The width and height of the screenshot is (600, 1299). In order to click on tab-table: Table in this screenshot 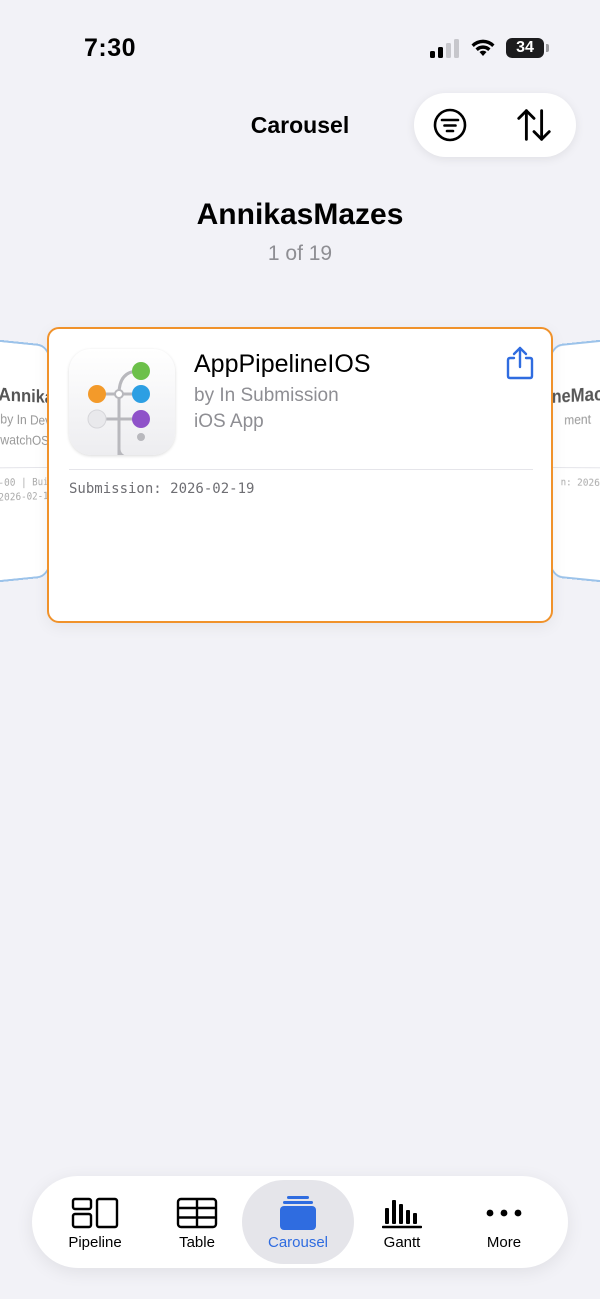, I will do `click(197, 1222)`.